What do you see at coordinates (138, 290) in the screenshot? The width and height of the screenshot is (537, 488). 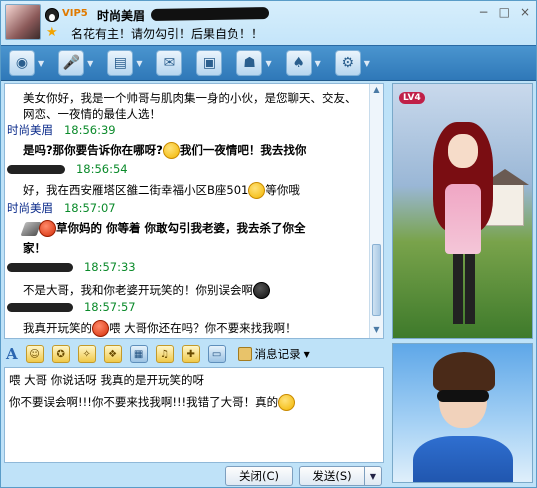 I see `message-text-part: 不是大哥，我和你老婆开玩笑的！你别误会啊` at bounding box center [138, 290].